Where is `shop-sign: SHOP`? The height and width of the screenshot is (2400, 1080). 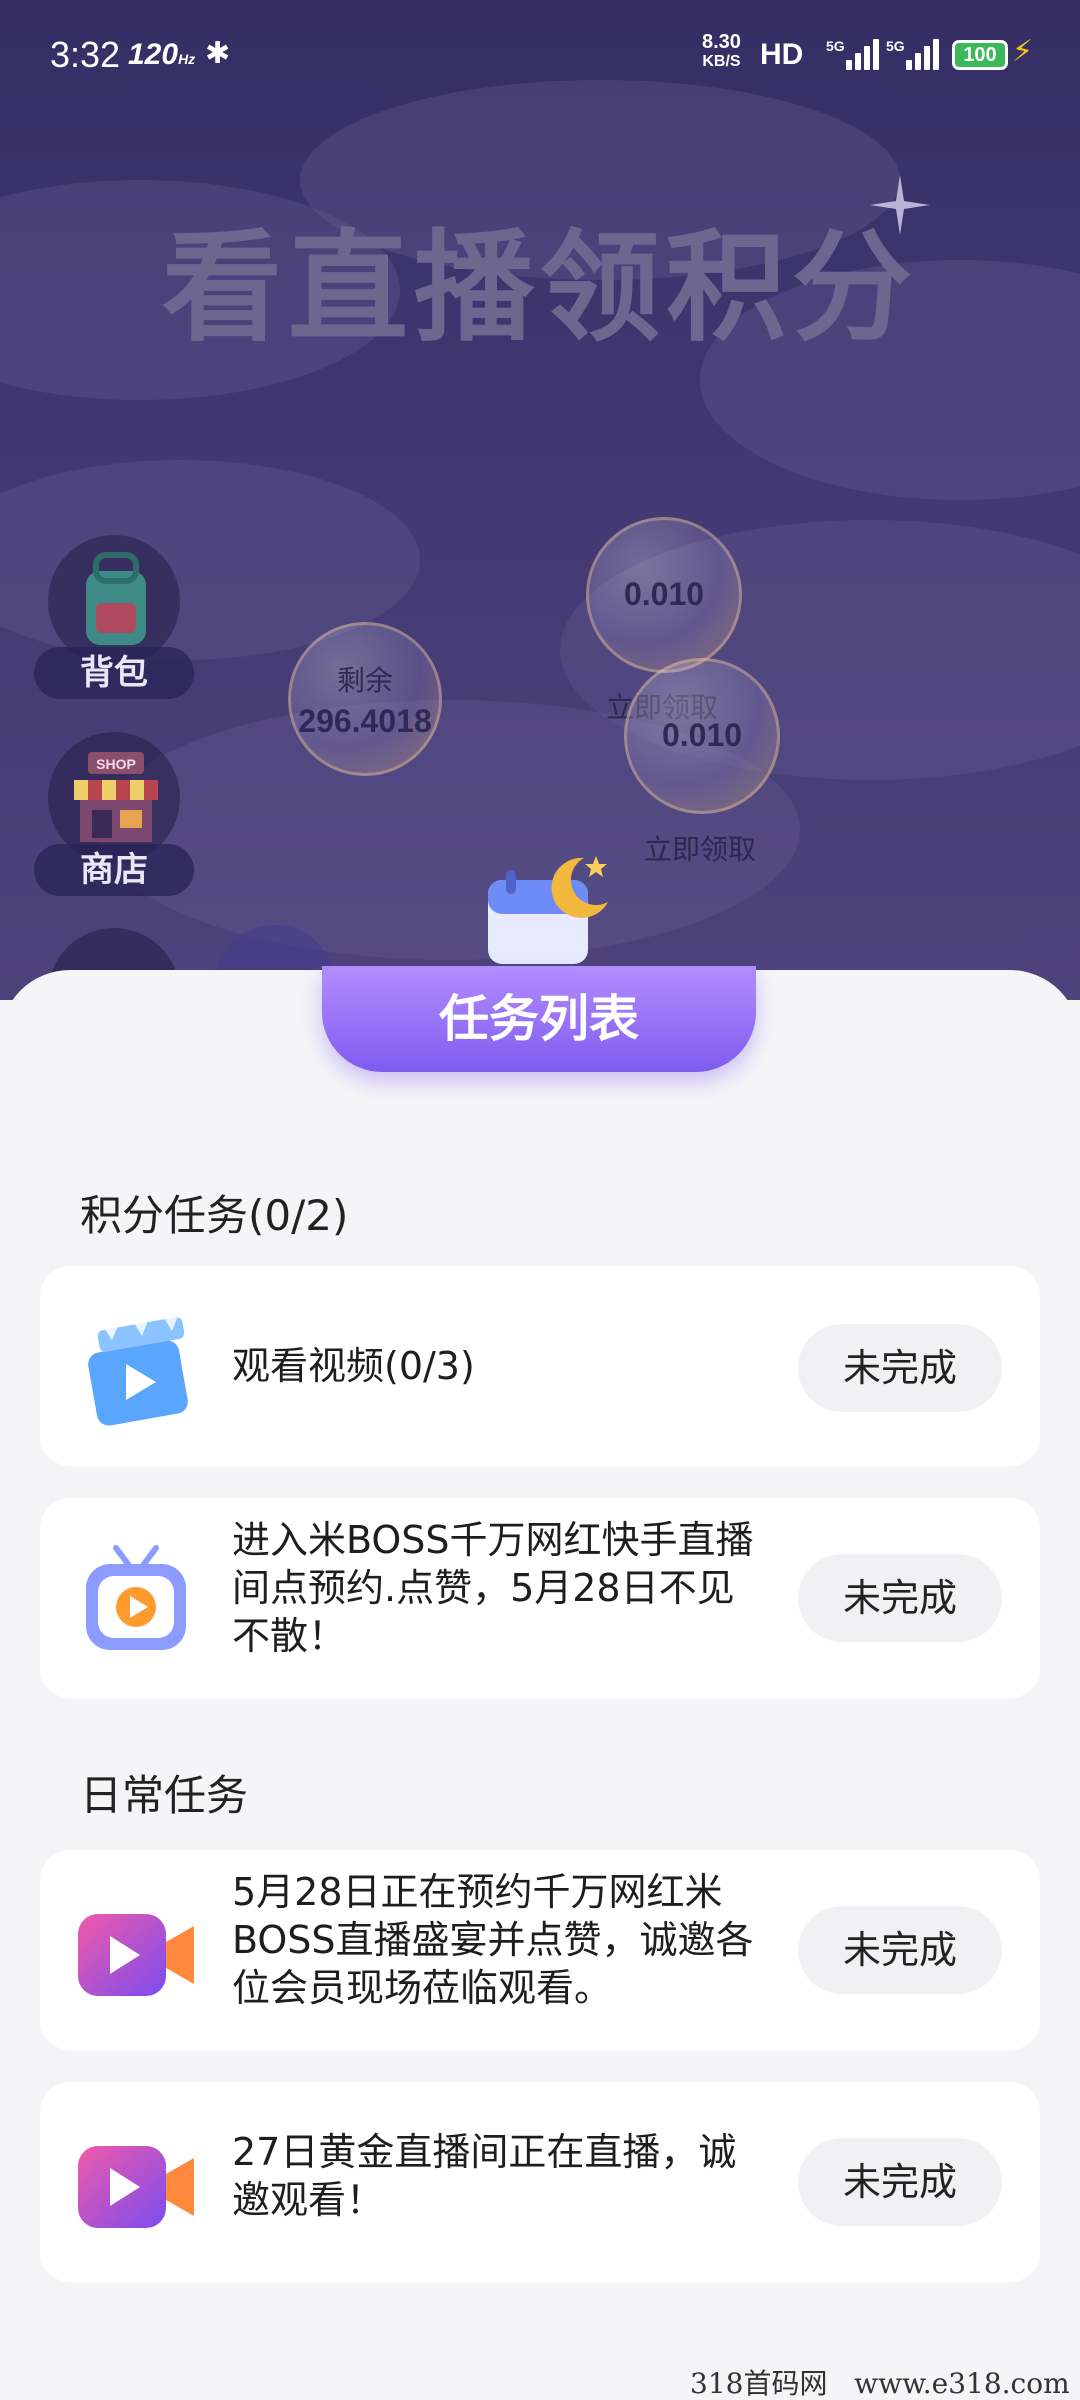 shop-sign: SHOP is located at coordinates (116, 764).